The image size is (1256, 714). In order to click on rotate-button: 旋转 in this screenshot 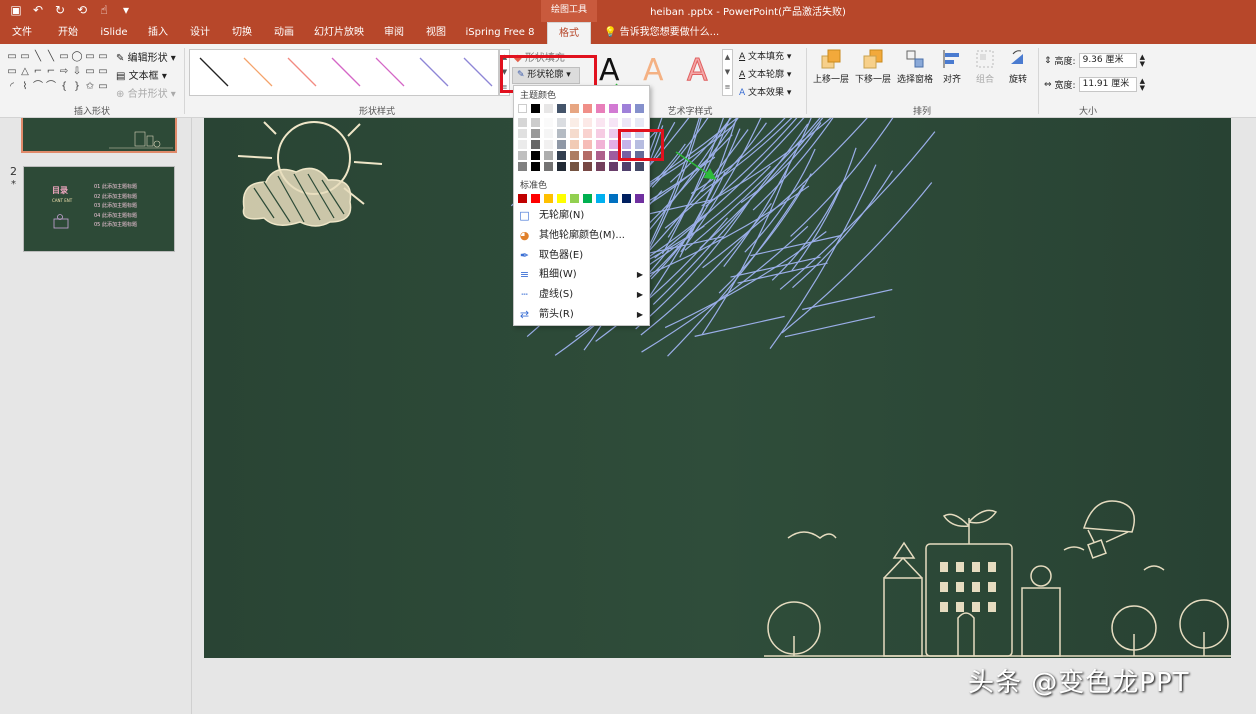, I will do `click(1018, 66)`.